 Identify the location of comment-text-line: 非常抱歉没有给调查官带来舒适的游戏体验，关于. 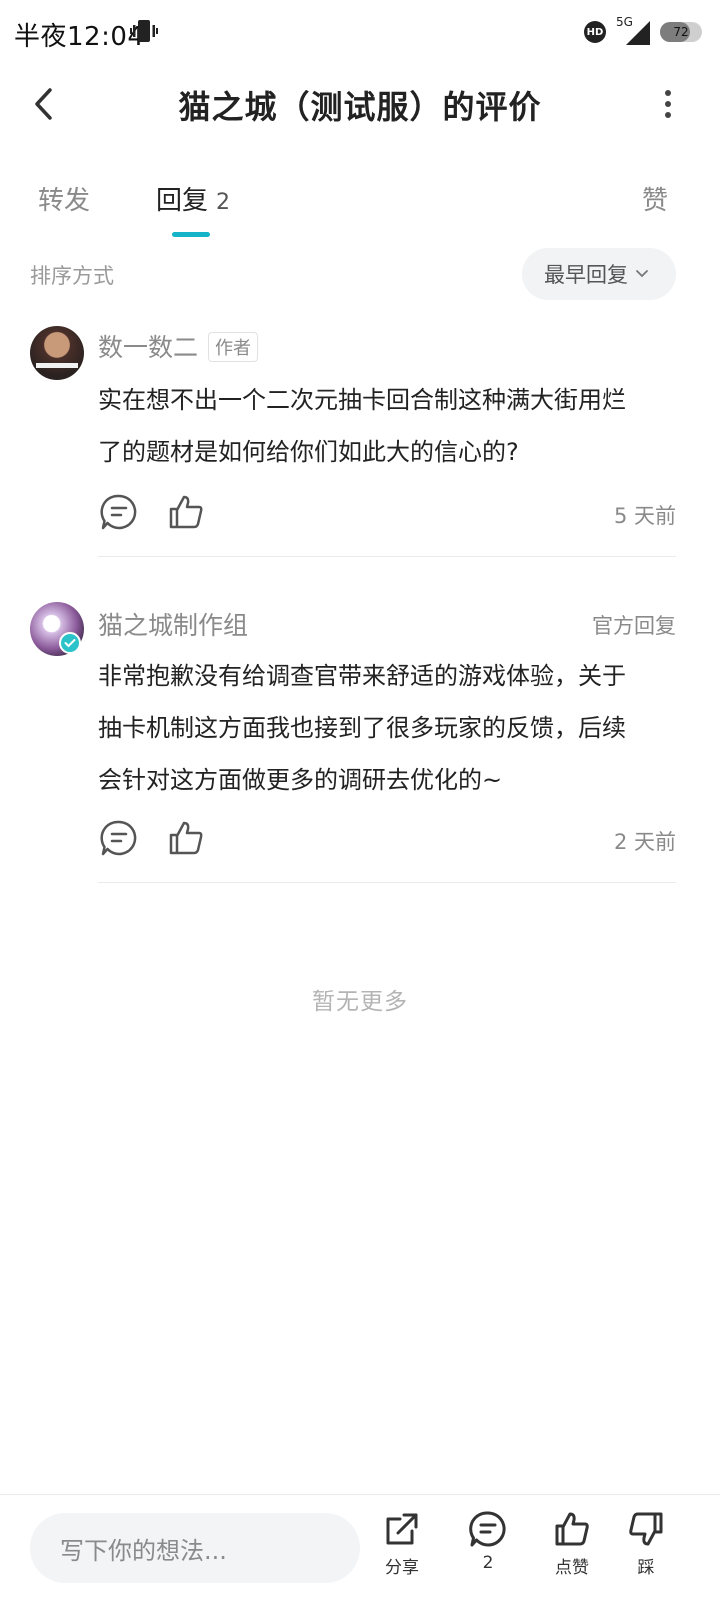
(362, 676).